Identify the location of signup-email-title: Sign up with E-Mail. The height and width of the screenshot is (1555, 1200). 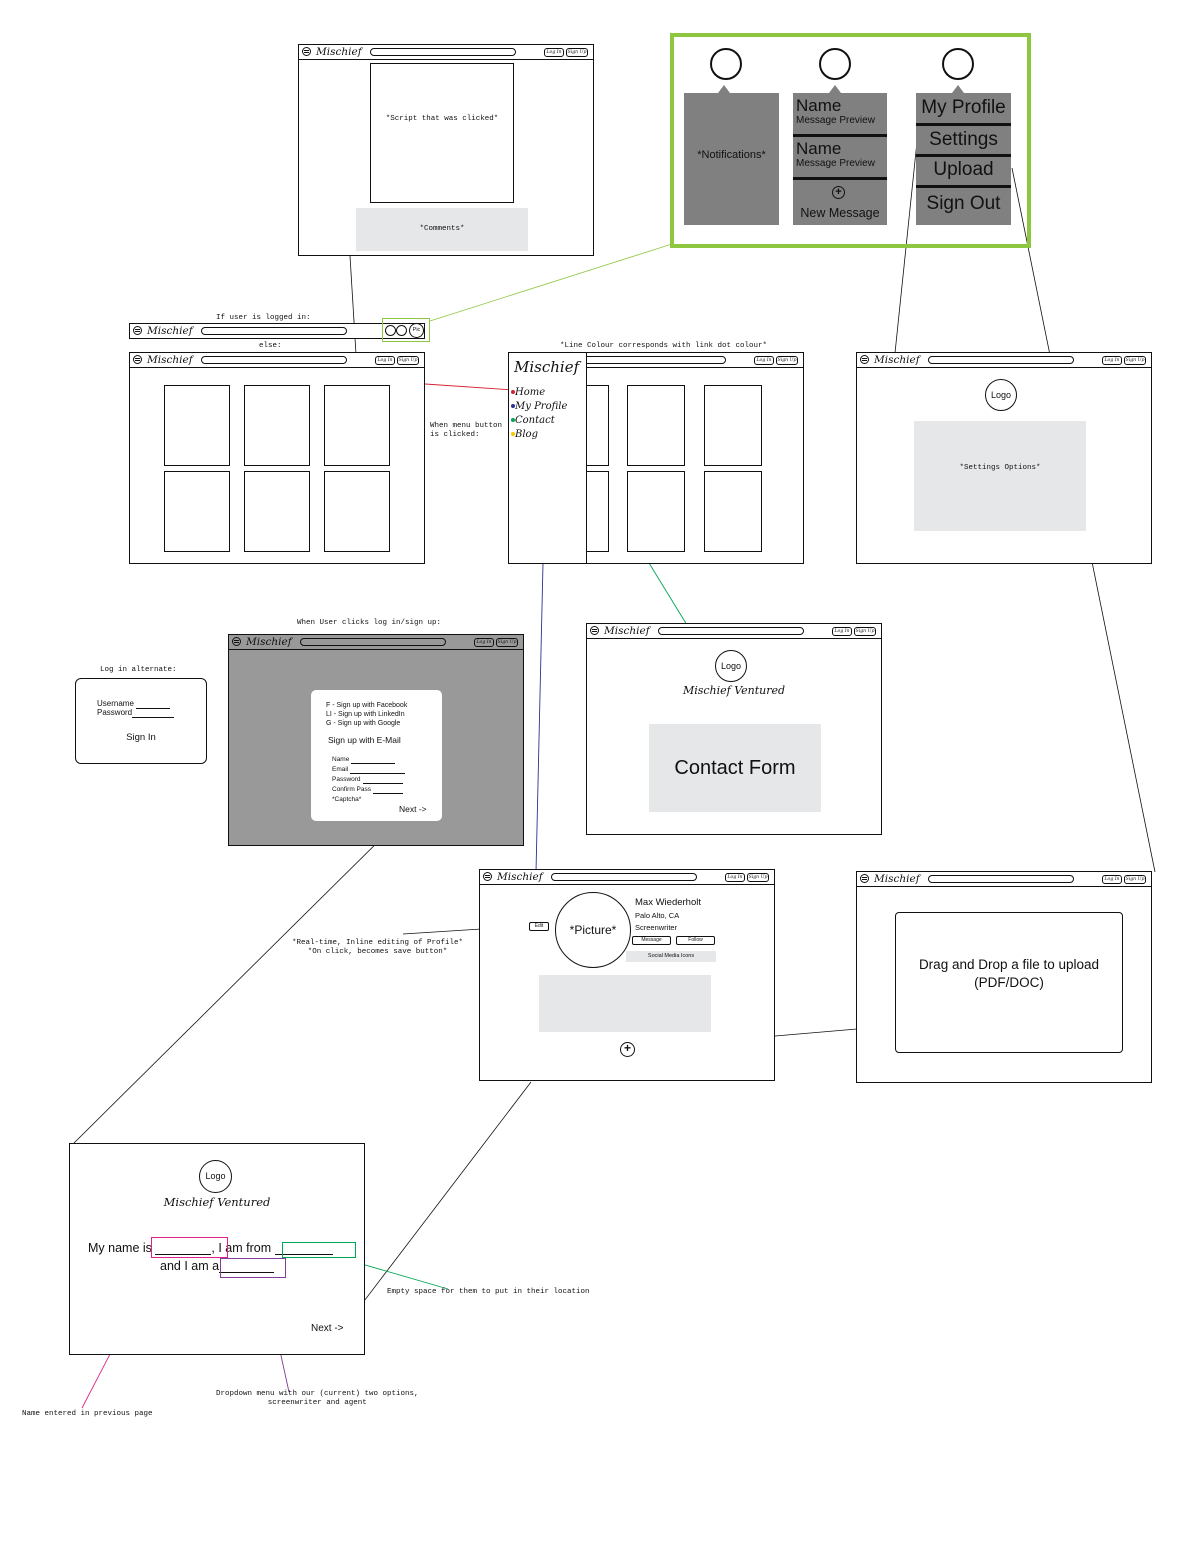
(364, 740).